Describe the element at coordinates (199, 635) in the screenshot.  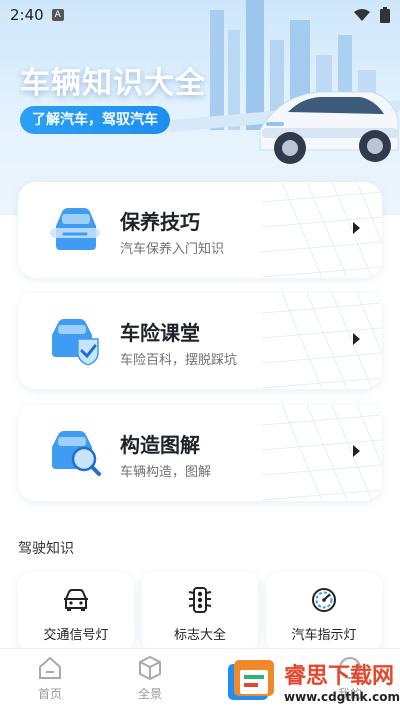
I see `quick-label: 标志大全` at that location.